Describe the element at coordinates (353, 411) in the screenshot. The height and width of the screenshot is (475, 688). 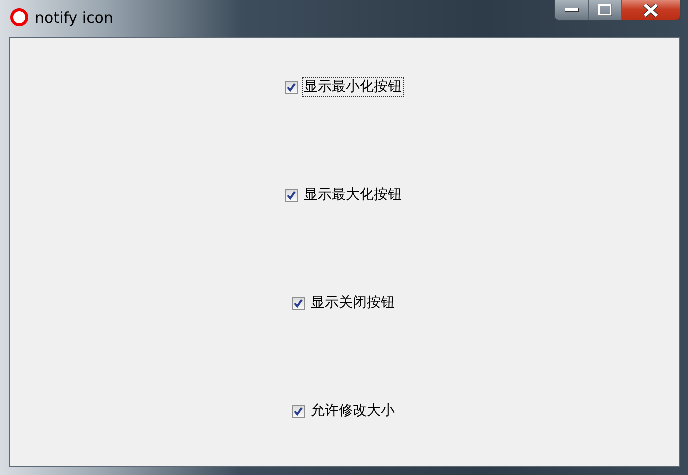
I see `checkbox-label: 允许修改大小` at that location.